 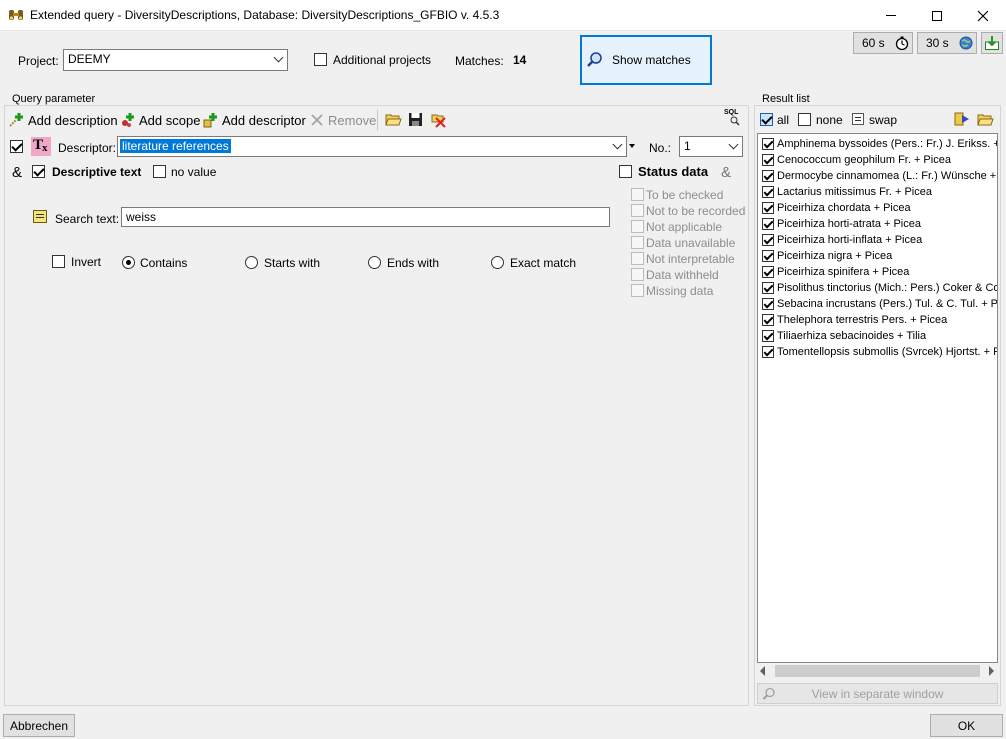 I want to click on and-operator: &, so click(x=17, y=172).